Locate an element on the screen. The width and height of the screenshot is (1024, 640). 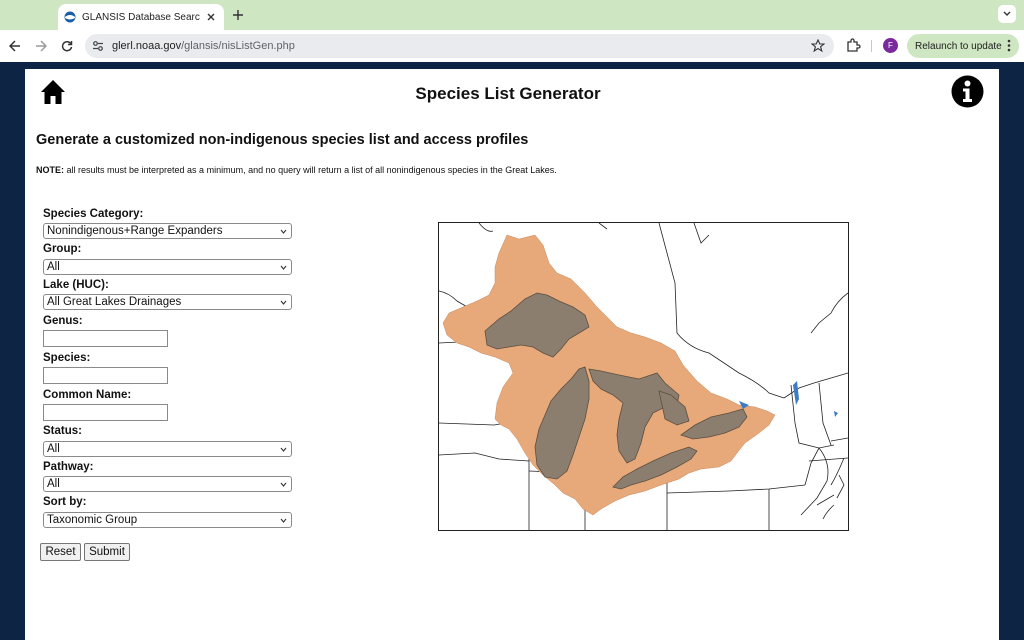
address-bar: glerl.noaa.gov/glansis/nisListGen.php is located at coordinates (459, 46).